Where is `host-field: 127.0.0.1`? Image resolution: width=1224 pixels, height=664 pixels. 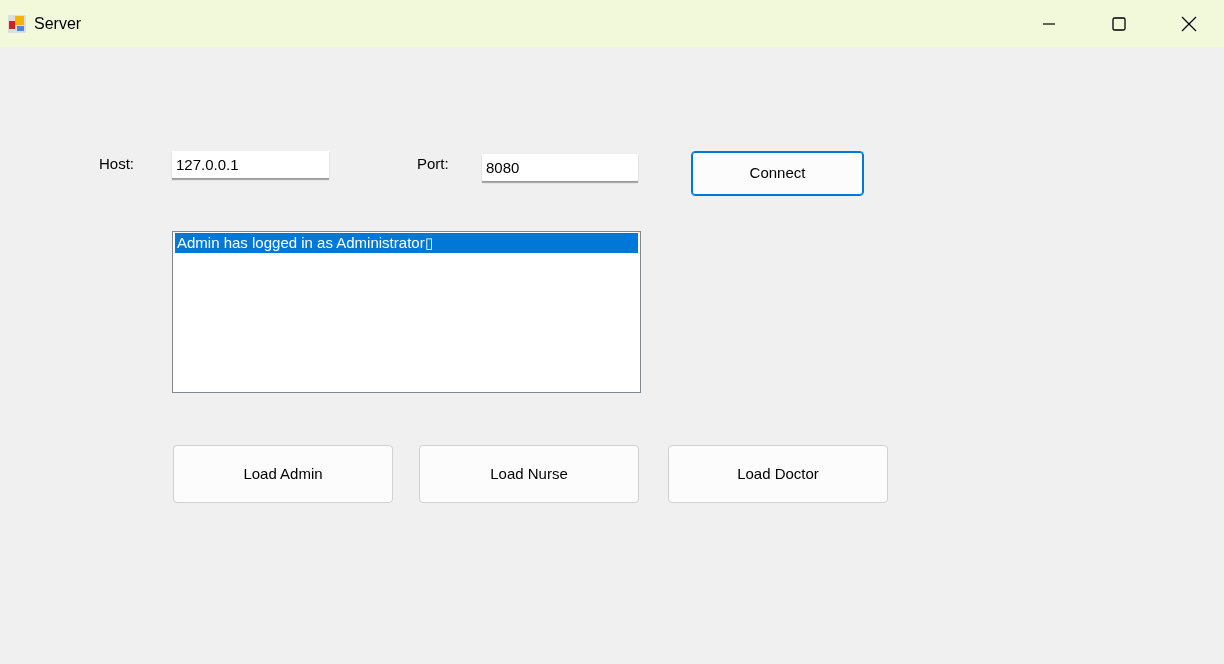
host-field: 127.0.0.1 is located at coordinates (250, 165).